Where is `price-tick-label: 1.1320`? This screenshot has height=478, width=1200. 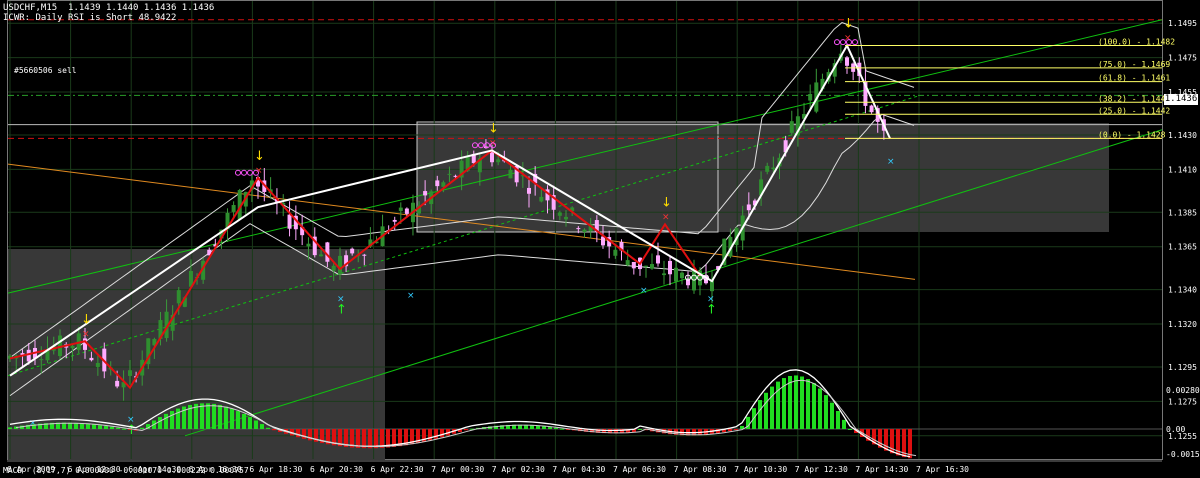
price-tick-label: 1.1320 is located at coordinates (1182, 324).